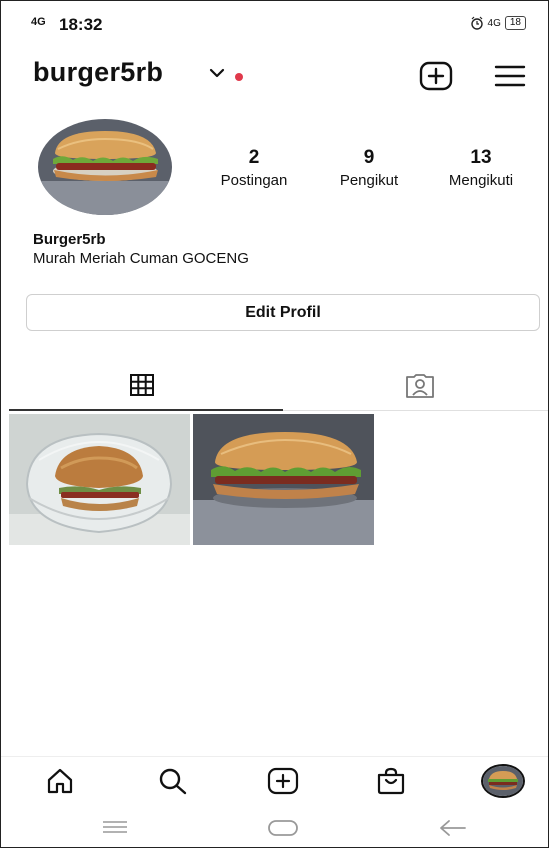  What do you see at coordinates (173, 781) in the screenshot?
I see `search-icon` at bounding box center [173, 781].